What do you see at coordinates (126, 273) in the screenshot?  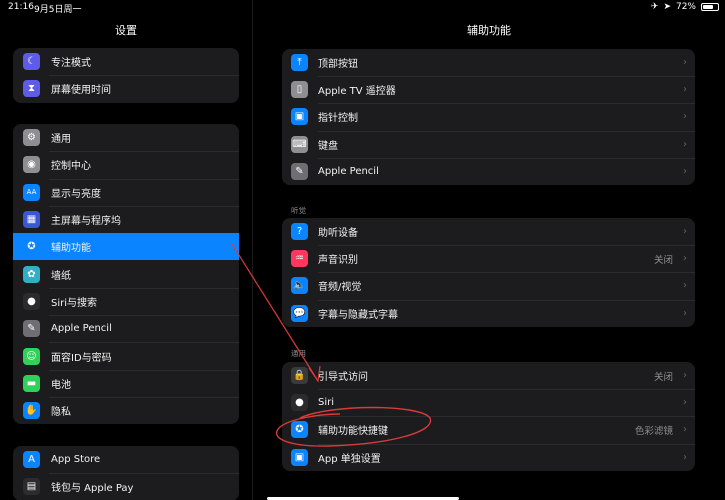 I see `sidebar-item-flower: ✿ 墙纸` at bounding box center [126, 273].